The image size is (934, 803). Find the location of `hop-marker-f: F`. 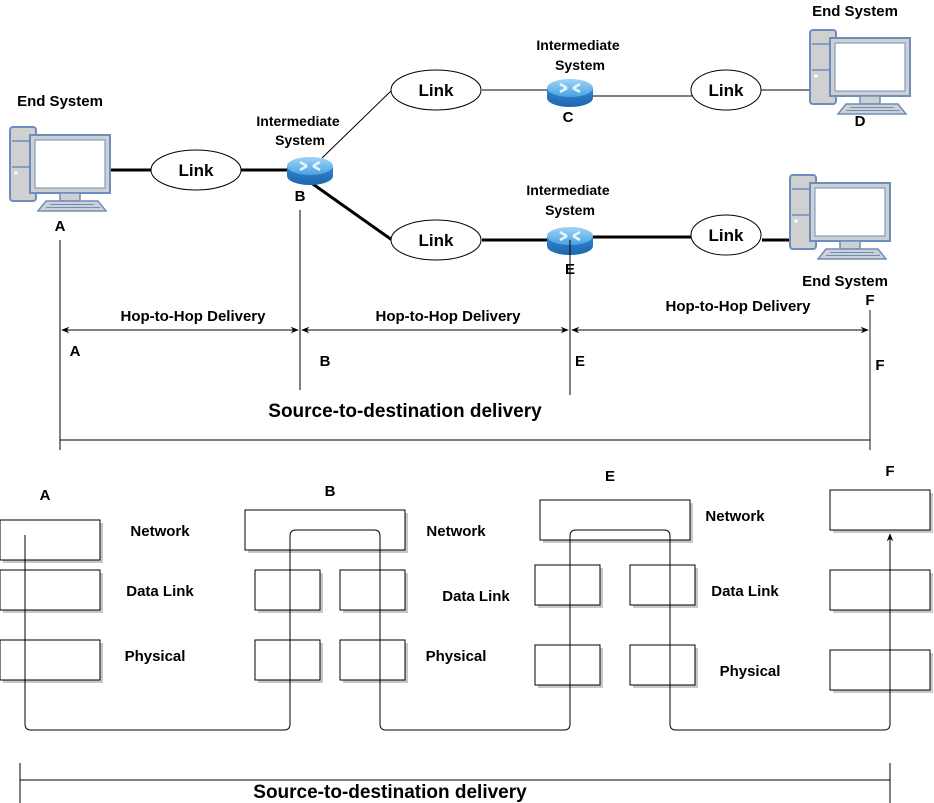

hop-marker-f: F is located at coordinates (879, 365).